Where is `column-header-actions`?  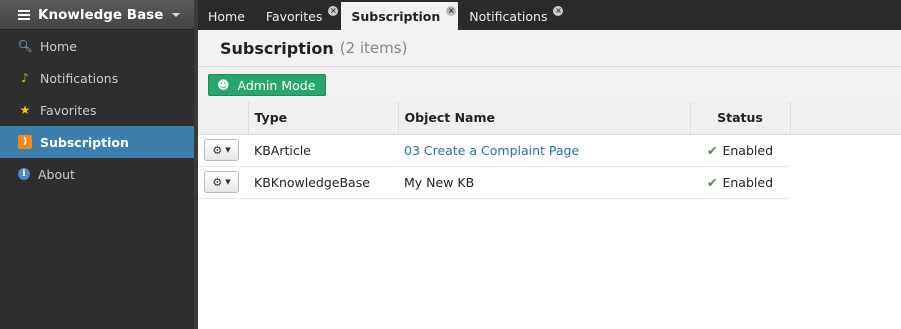 column-header-actions is located at coordinates (223, 118).